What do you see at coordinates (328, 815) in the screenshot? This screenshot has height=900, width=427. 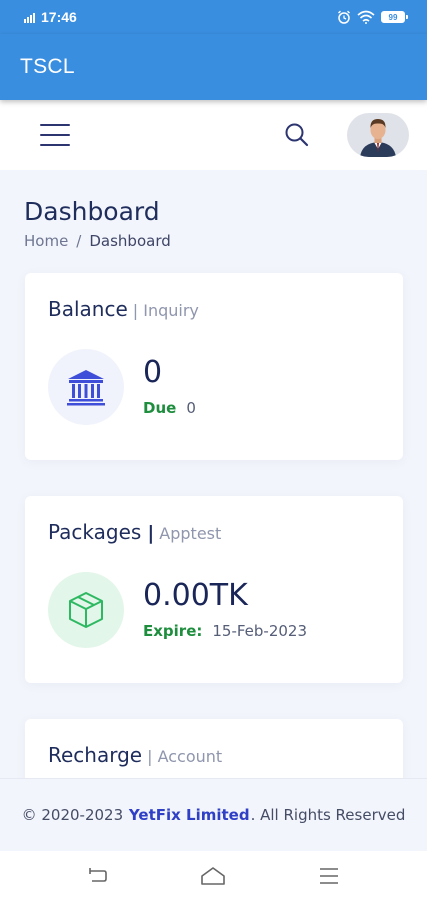 I see `footer-rights: . All Rights Reserved` at bounding box center [328, 815].